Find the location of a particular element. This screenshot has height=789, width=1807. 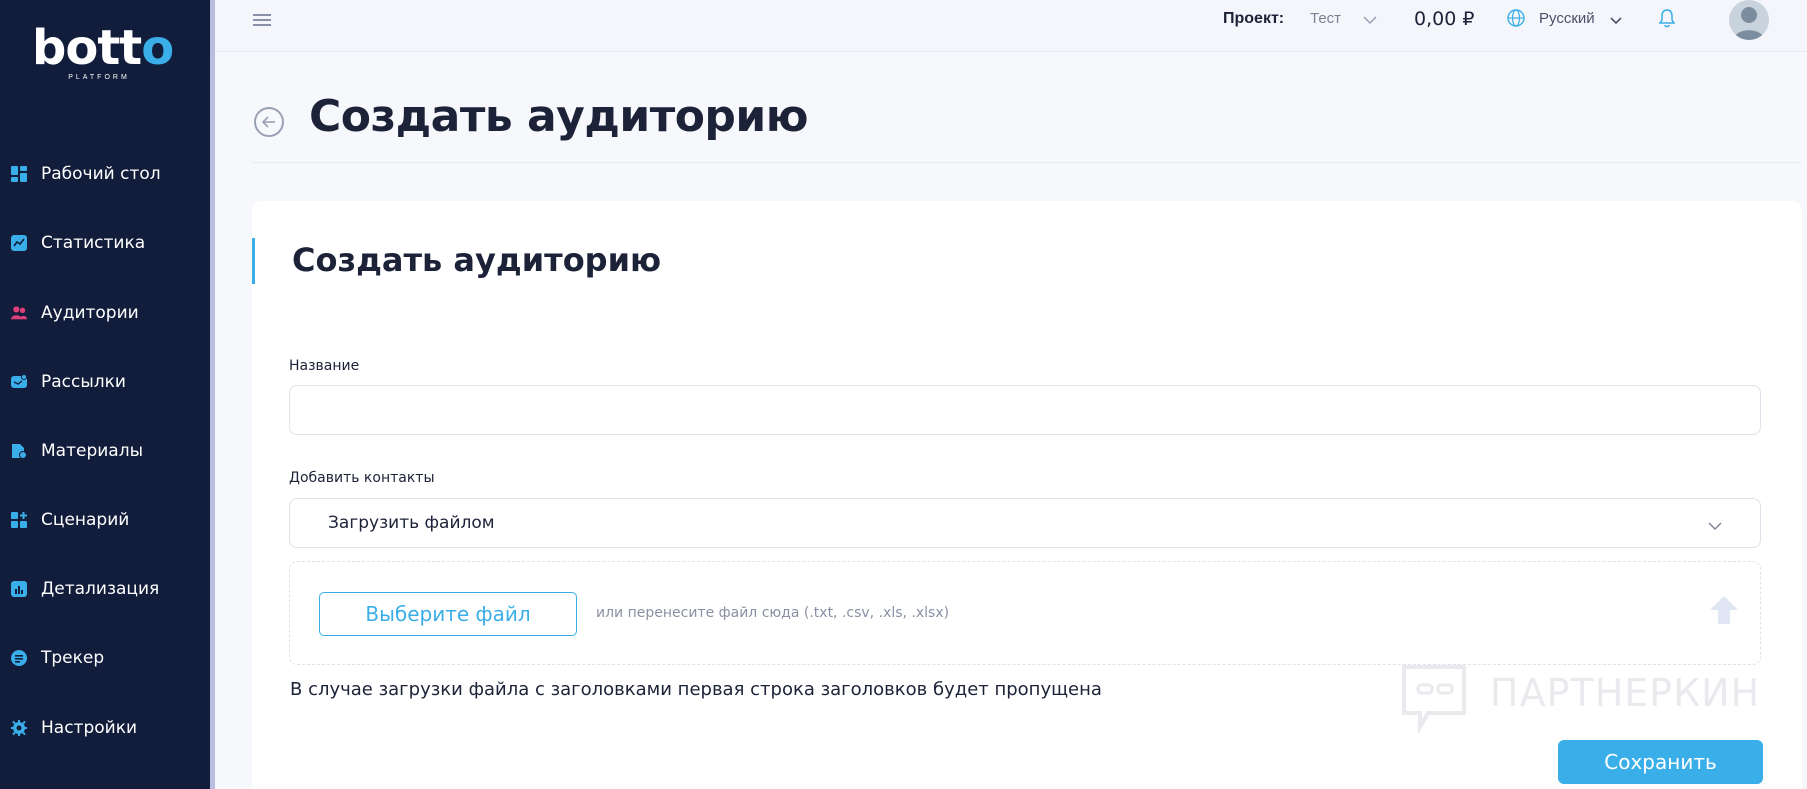

menu-icon is located at coordinates (262, 21).